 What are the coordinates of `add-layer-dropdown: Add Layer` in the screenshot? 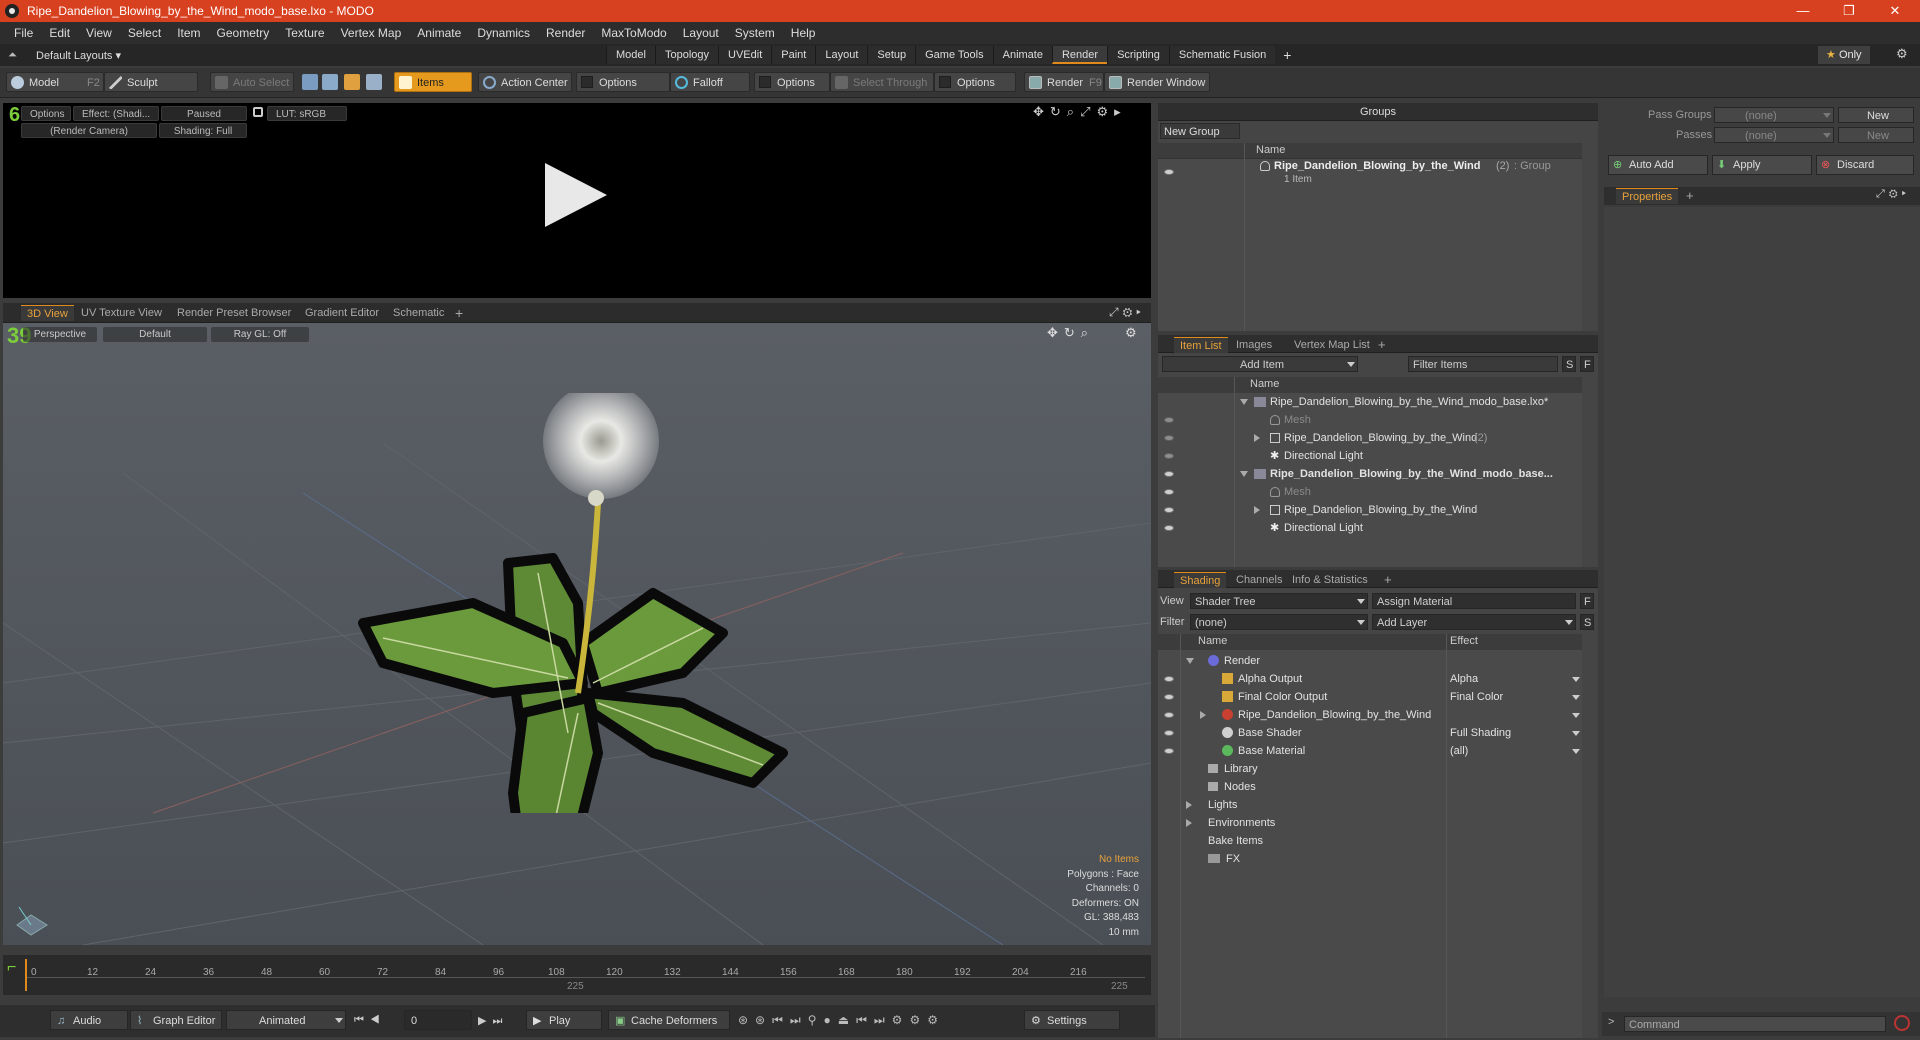 It's located at (1474, 622).